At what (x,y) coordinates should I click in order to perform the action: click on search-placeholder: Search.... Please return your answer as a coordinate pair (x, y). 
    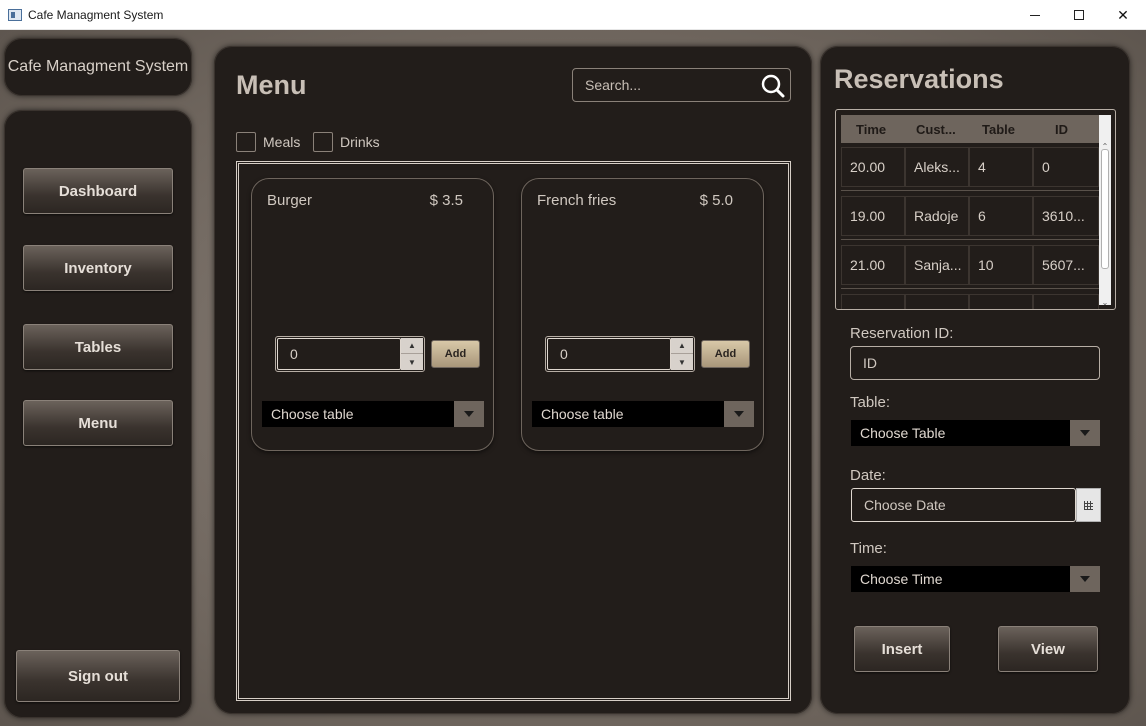
    Looking at the image, I should click on (613, 85).